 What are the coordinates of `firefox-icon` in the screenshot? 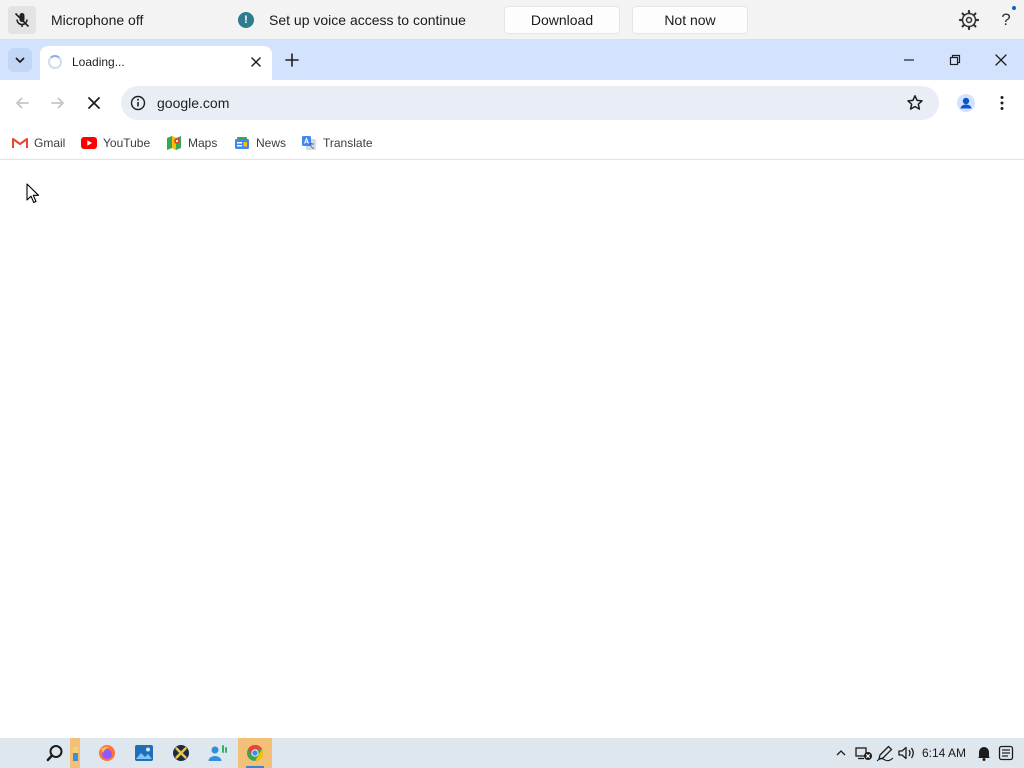 It's located at (107, 753).